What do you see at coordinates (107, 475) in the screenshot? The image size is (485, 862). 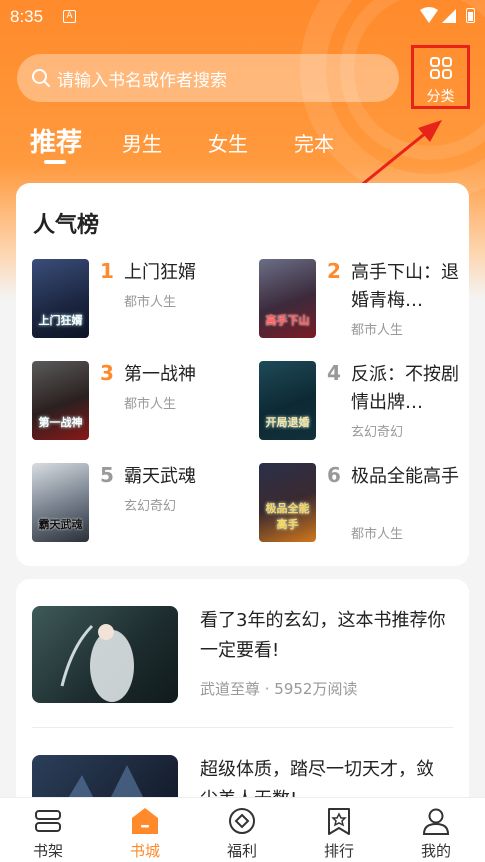 I see `rank-number: 5` at bounding box center [107, 475].